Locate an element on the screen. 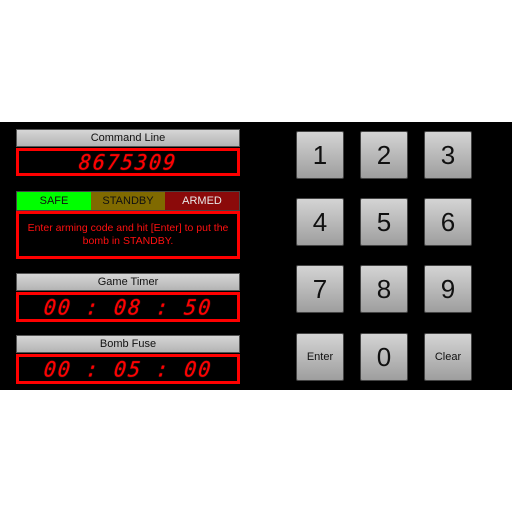 The height and width of the screenshot is (512, 512). key-0: 0 is located at coordinates (384, 357).